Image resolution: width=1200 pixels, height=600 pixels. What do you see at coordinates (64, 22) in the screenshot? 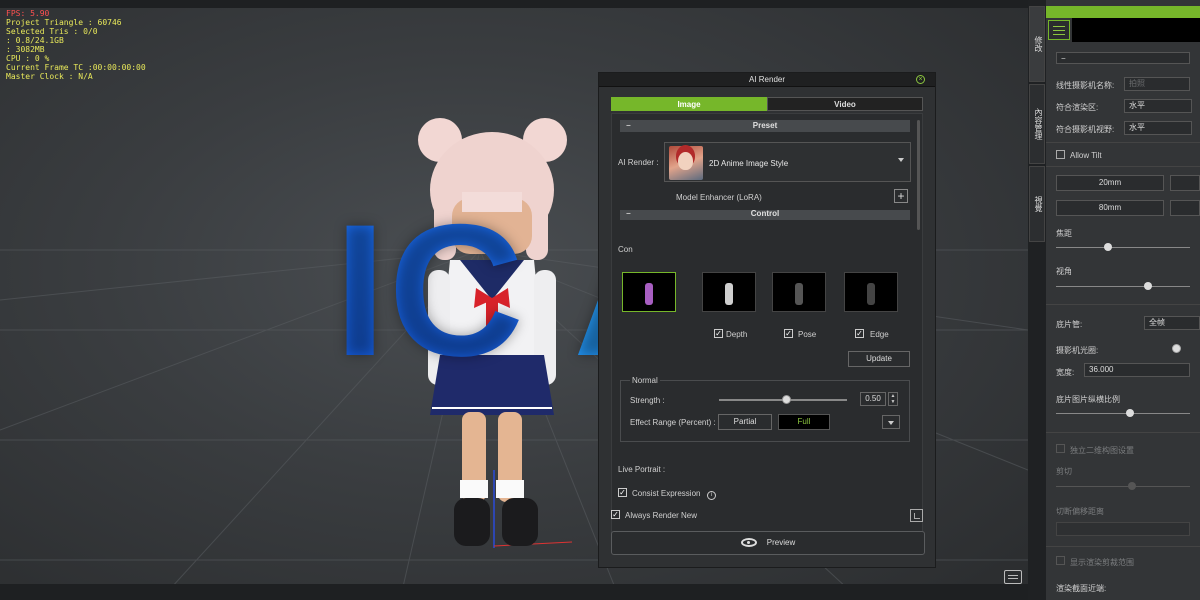
I see `project-triangle-readout: Project Triangle : 60746` at bounding box center [64, 22].